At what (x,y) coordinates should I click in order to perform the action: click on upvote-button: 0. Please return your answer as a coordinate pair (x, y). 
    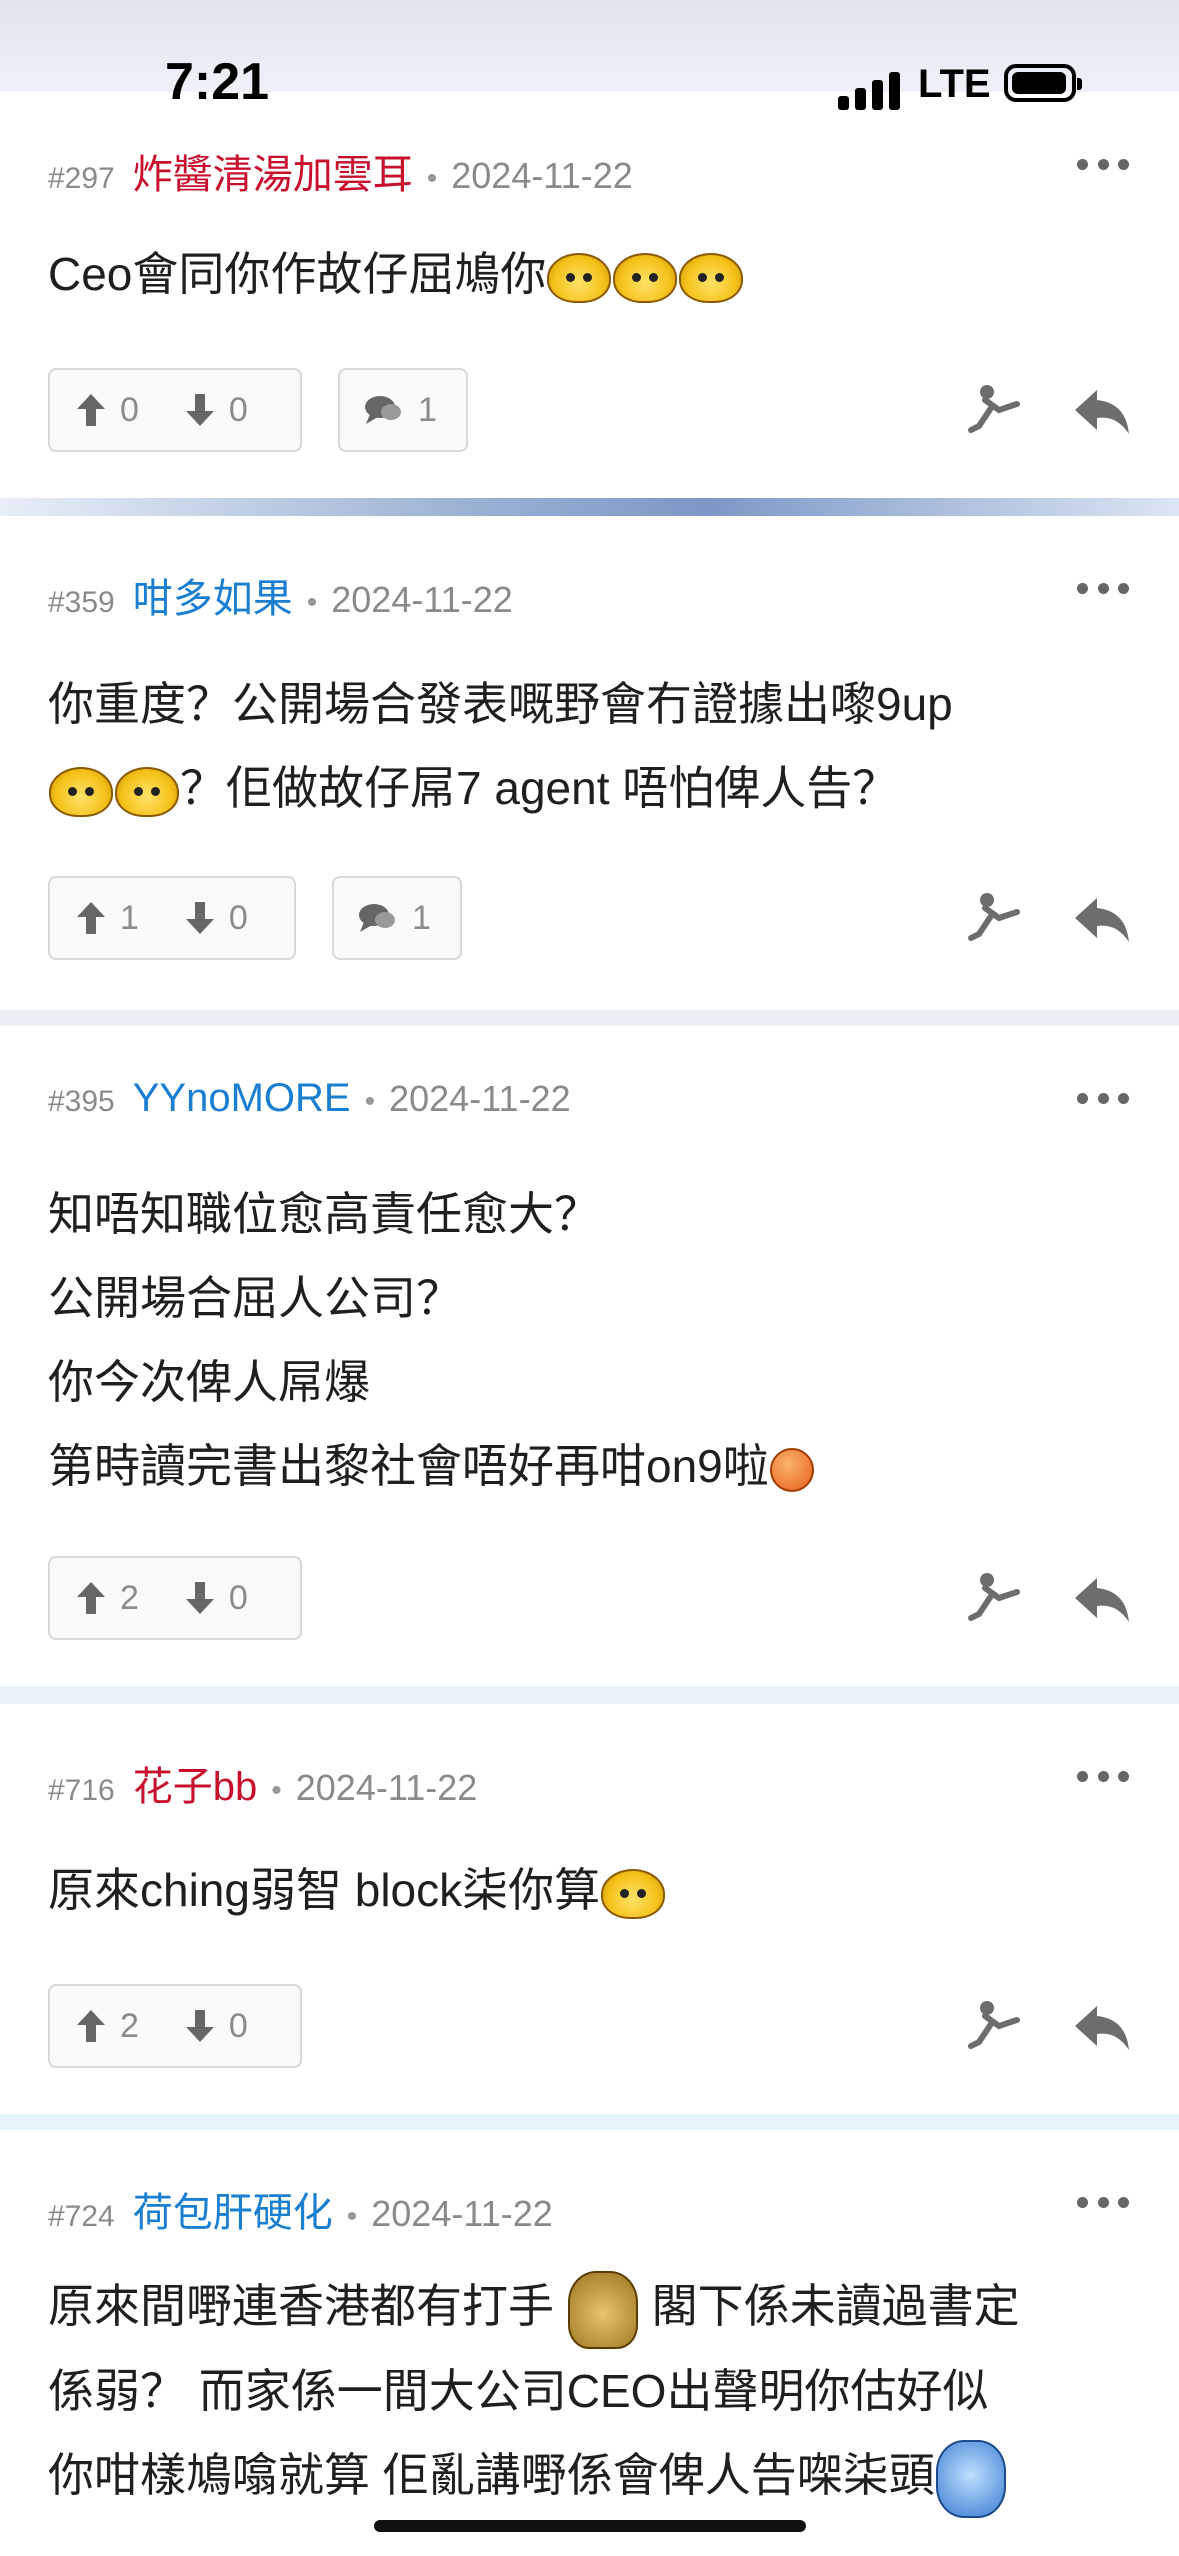
    Looking at the image, I should click on (107, 410).